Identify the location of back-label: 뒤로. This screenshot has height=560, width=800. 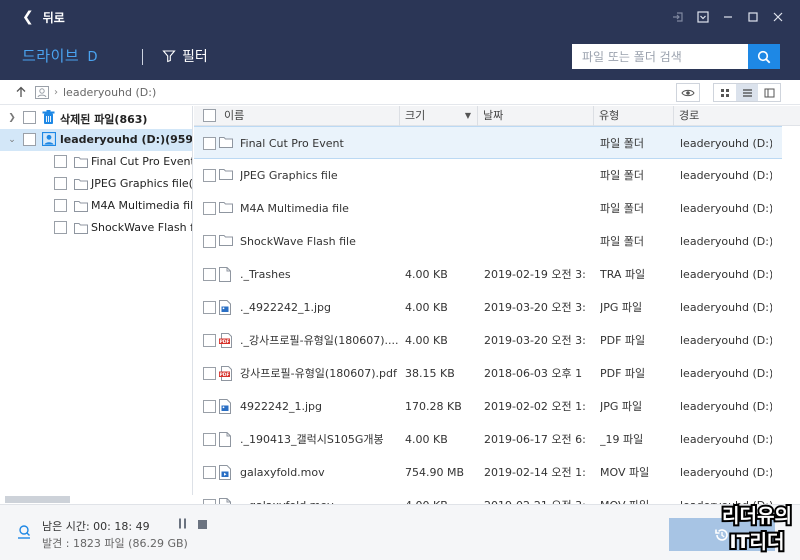
(53, 17).